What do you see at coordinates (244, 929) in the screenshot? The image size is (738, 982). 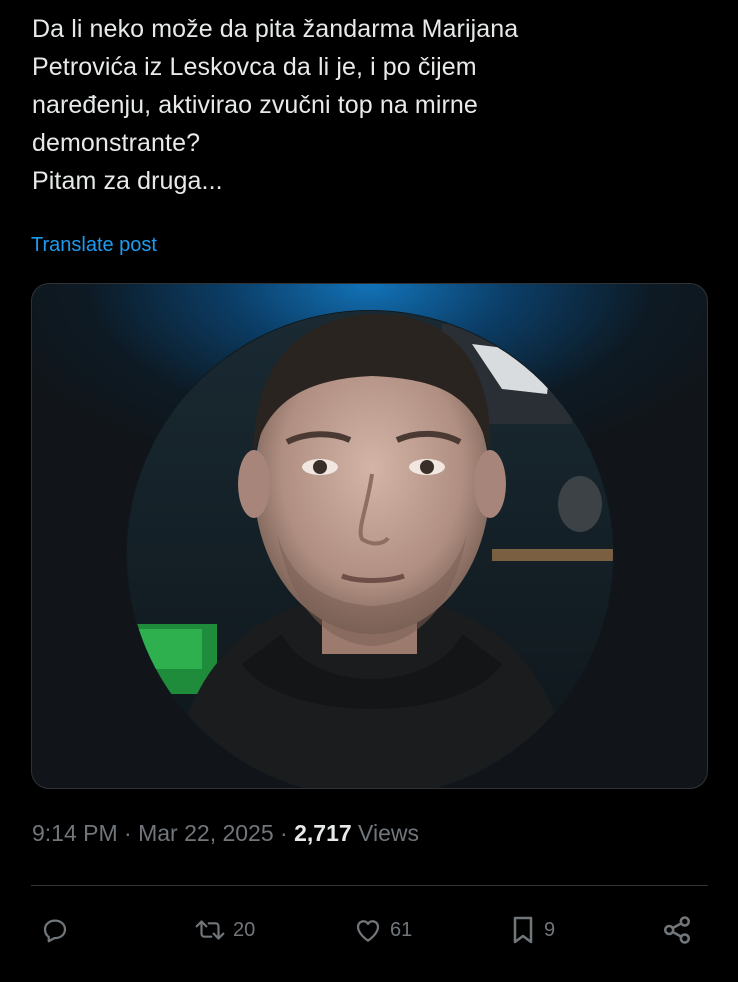 I see `repost-count: 20` at bounding box center [244, 929].